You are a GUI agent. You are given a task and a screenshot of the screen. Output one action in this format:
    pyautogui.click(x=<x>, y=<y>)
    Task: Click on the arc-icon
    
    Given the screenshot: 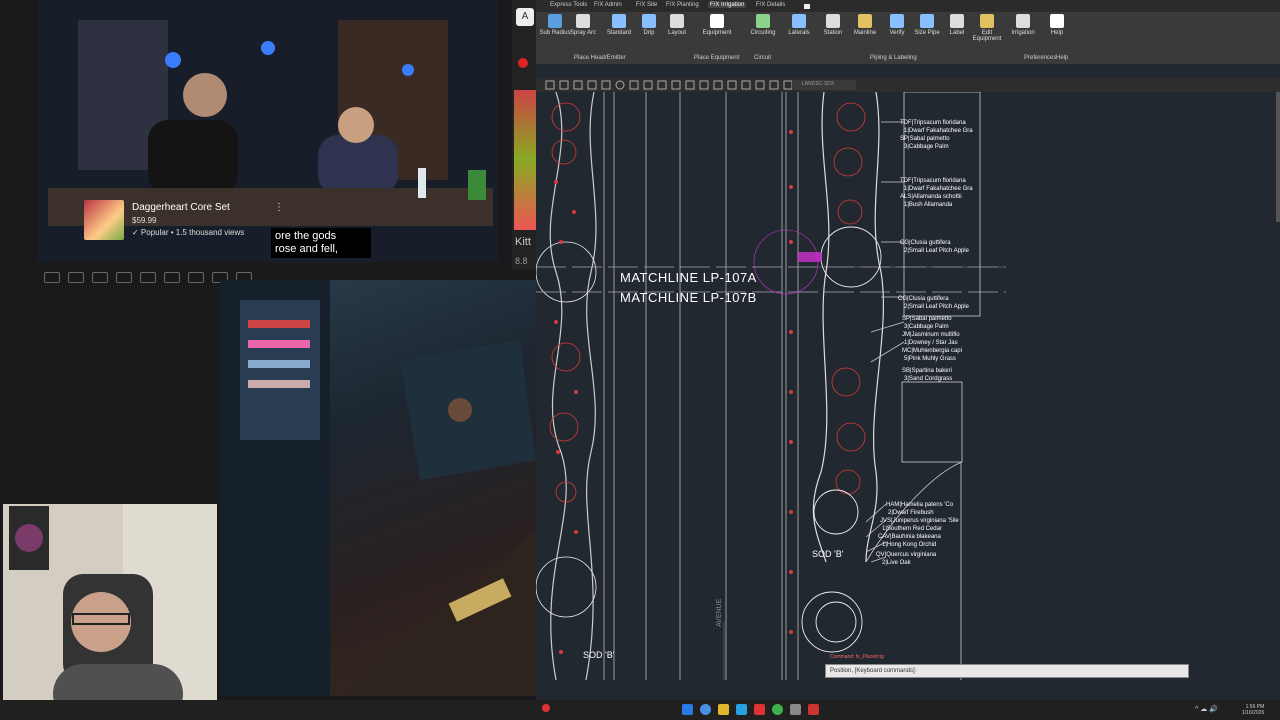 What is the action you would take?
    pyautogui.click(x=583, y=21)
    